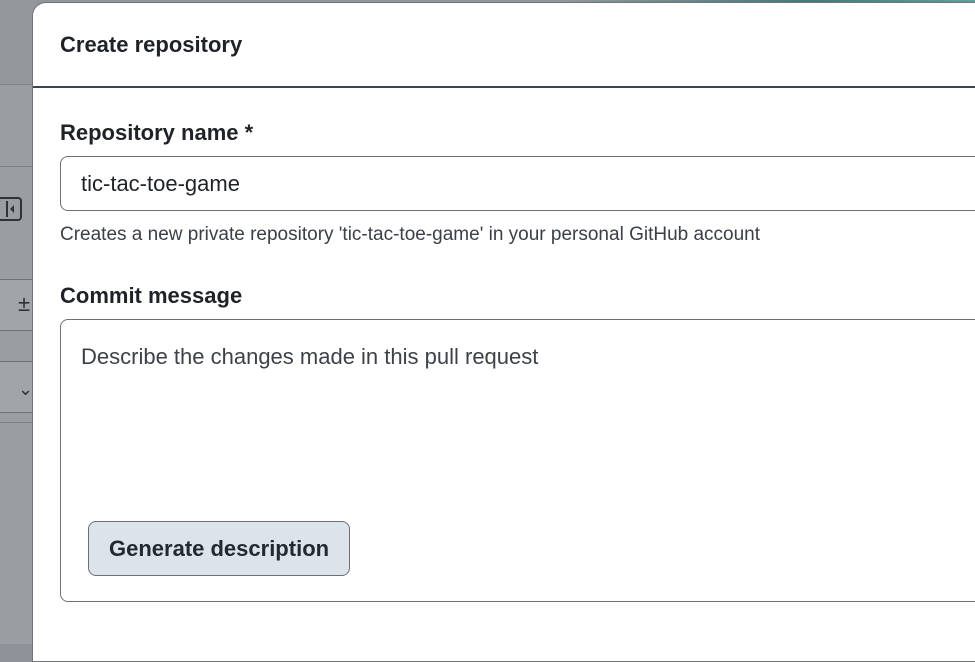  What do you see at coordinates (24, 303) in the screenshot?
I see `diff-icon: ±` at bounding box center [24, 303].